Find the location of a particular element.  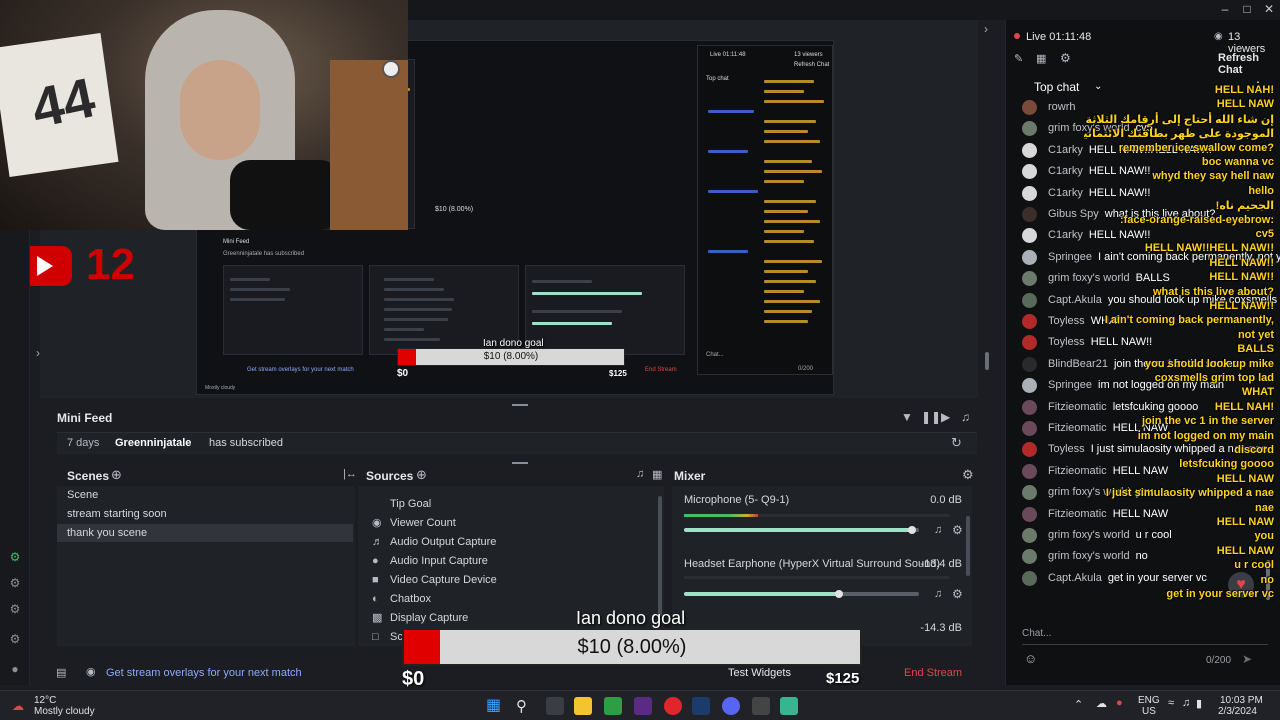

scene-item: stream starting soon is located at coordinates (205, 514).